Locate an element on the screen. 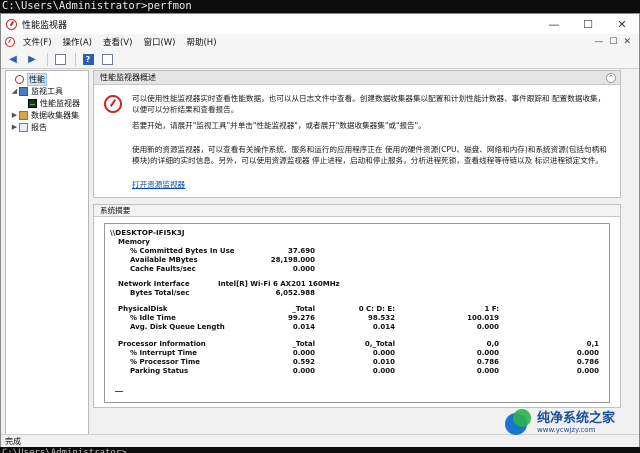  summary-row: Bytes Total/sec 6,052.988 is located at coordinates (357, 293).